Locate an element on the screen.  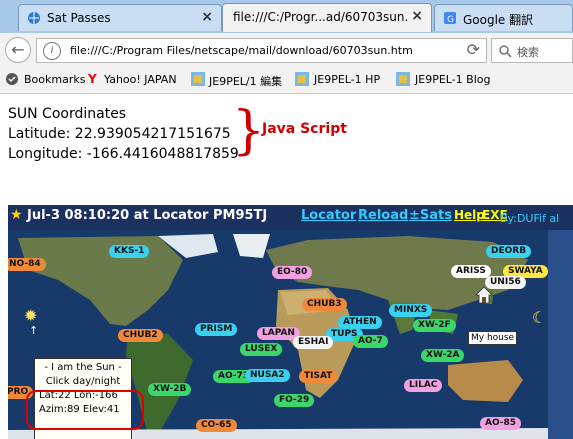
satellite-badge: CO-65 is located at coordinates (216, 425).